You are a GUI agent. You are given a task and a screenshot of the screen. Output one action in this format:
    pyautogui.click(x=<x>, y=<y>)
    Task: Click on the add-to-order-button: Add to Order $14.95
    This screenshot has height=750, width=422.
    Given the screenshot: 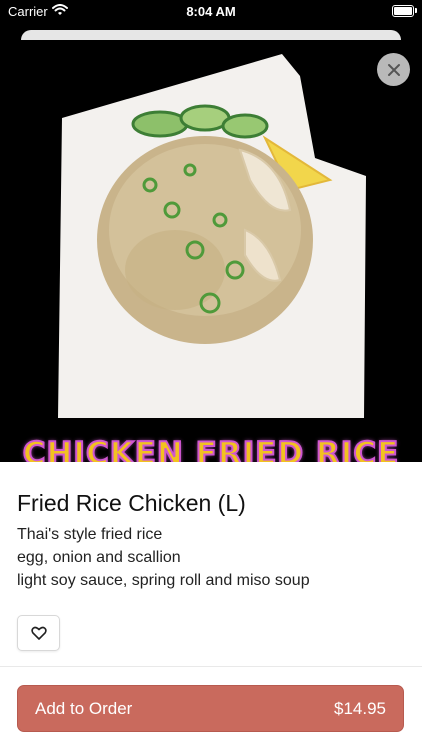 What is the action you would take?
    pyautogui.click(x=210, y=708)
    